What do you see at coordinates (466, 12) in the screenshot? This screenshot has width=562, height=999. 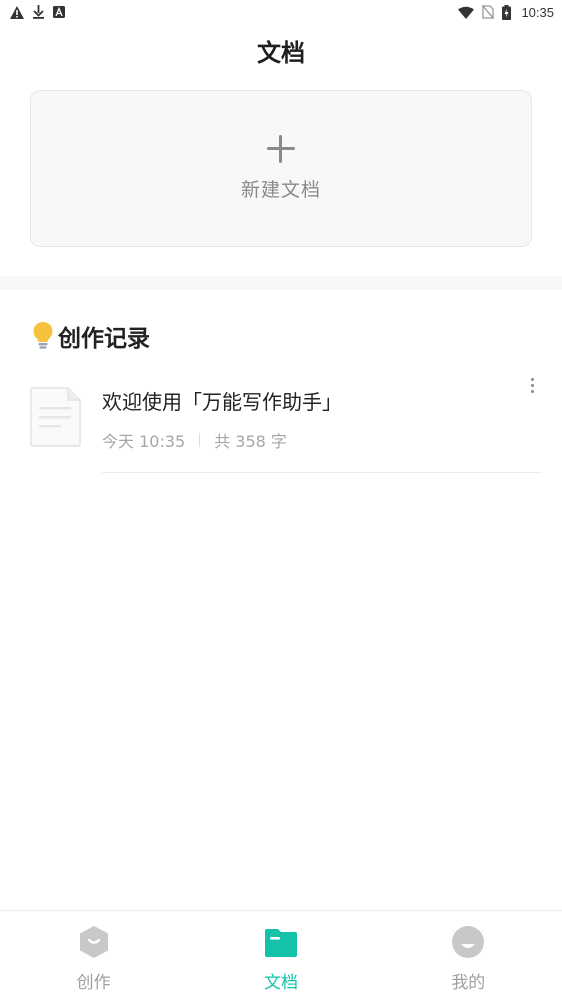 I see `wifi-icon` at bounding box center [466, 12].